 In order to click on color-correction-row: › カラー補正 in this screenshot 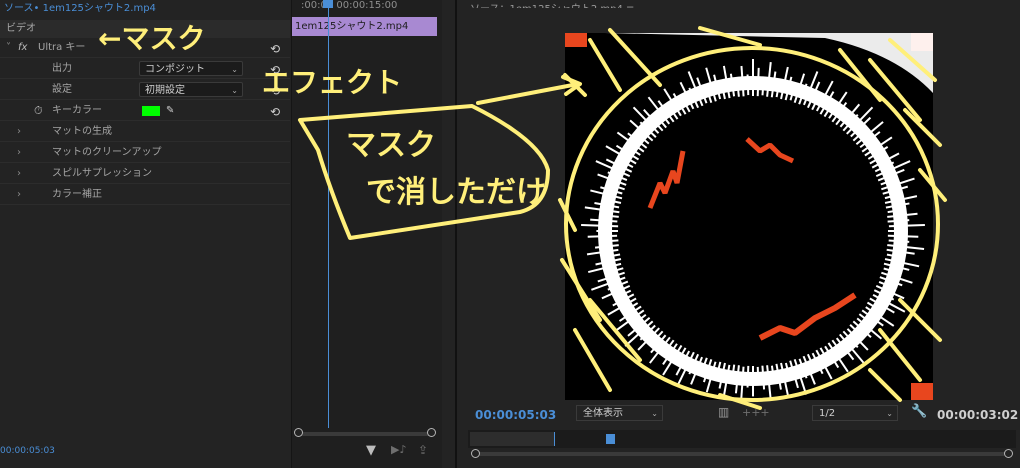, I will do `click(145, 195)`.